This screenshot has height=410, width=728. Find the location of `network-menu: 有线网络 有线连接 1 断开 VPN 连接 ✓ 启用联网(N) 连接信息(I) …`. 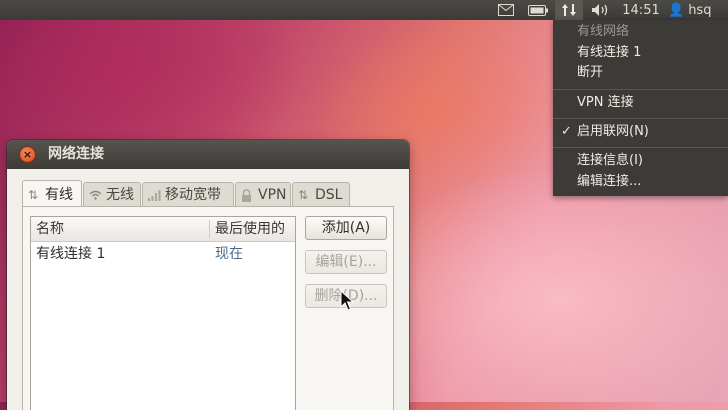

network-menu: 有线网络 有线连接 1 断开 VPN 连接 ✓ 启用联网(N) 连接信息(I) … is located at coordinates (640, 108).